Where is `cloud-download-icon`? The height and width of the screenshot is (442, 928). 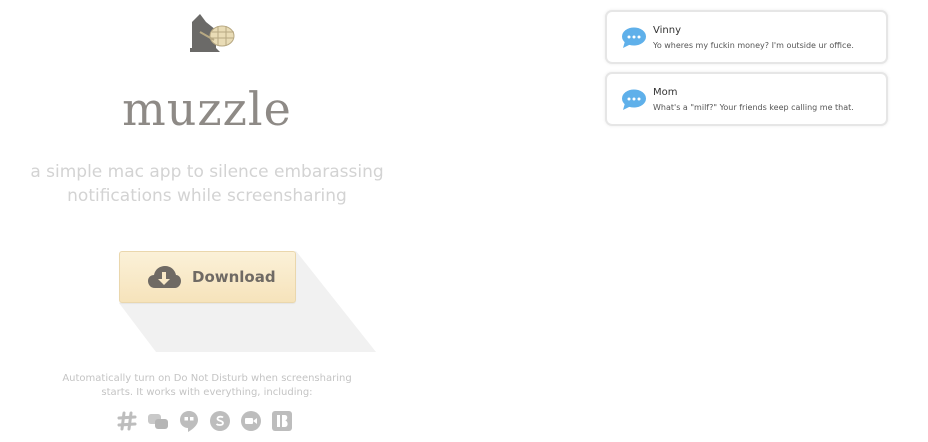 cloud-download-icon is located at coordinates (164, 277).